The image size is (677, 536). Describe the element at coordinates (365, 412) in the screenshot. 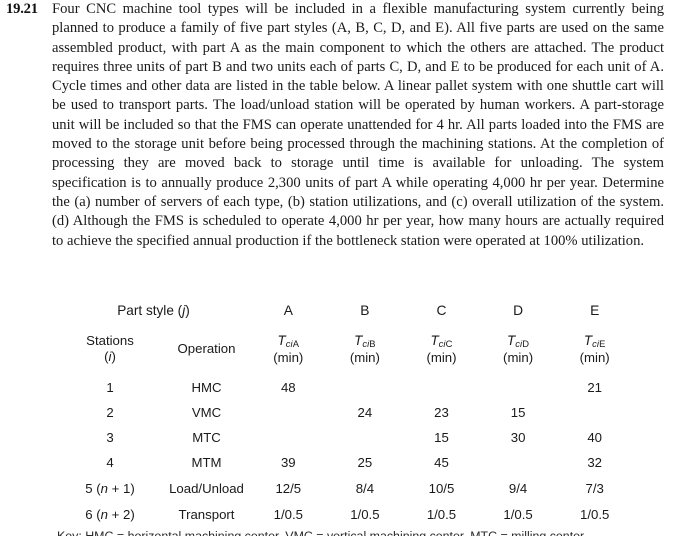

I see `cell-2-b: 24` at that location.